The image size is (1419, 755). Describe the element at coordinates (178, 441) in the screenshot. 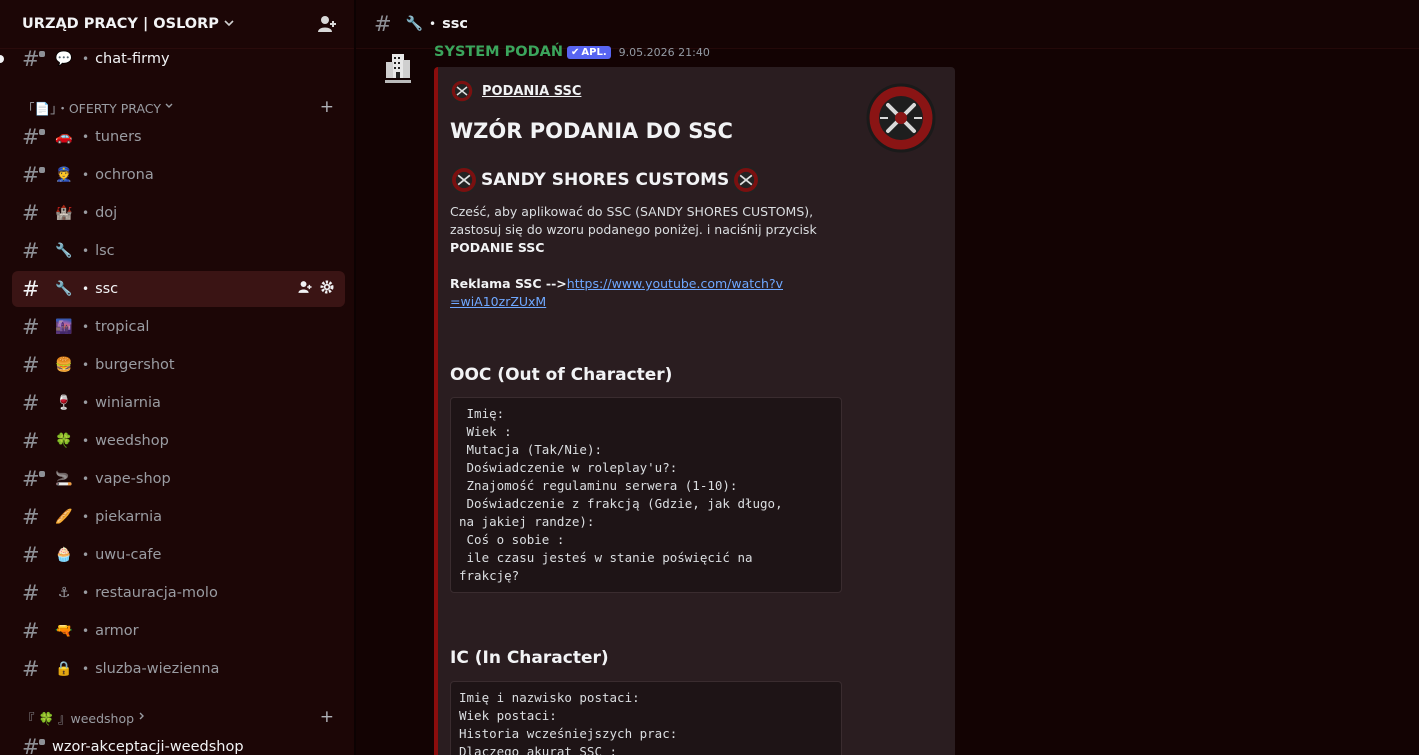

I see `channel-weedshop: # 🍀 • weedshop` at that location.